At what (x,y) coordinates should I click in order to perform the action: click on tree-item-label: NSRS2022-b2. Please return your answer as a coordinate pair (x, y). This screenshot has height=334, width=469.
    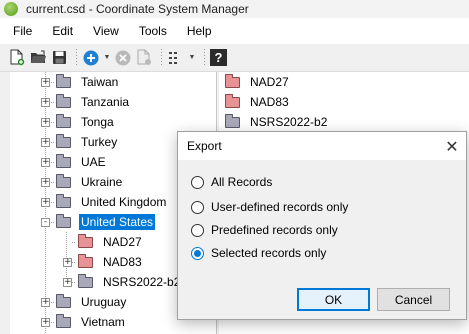
    Looking at the image, I should click on (141, 282).